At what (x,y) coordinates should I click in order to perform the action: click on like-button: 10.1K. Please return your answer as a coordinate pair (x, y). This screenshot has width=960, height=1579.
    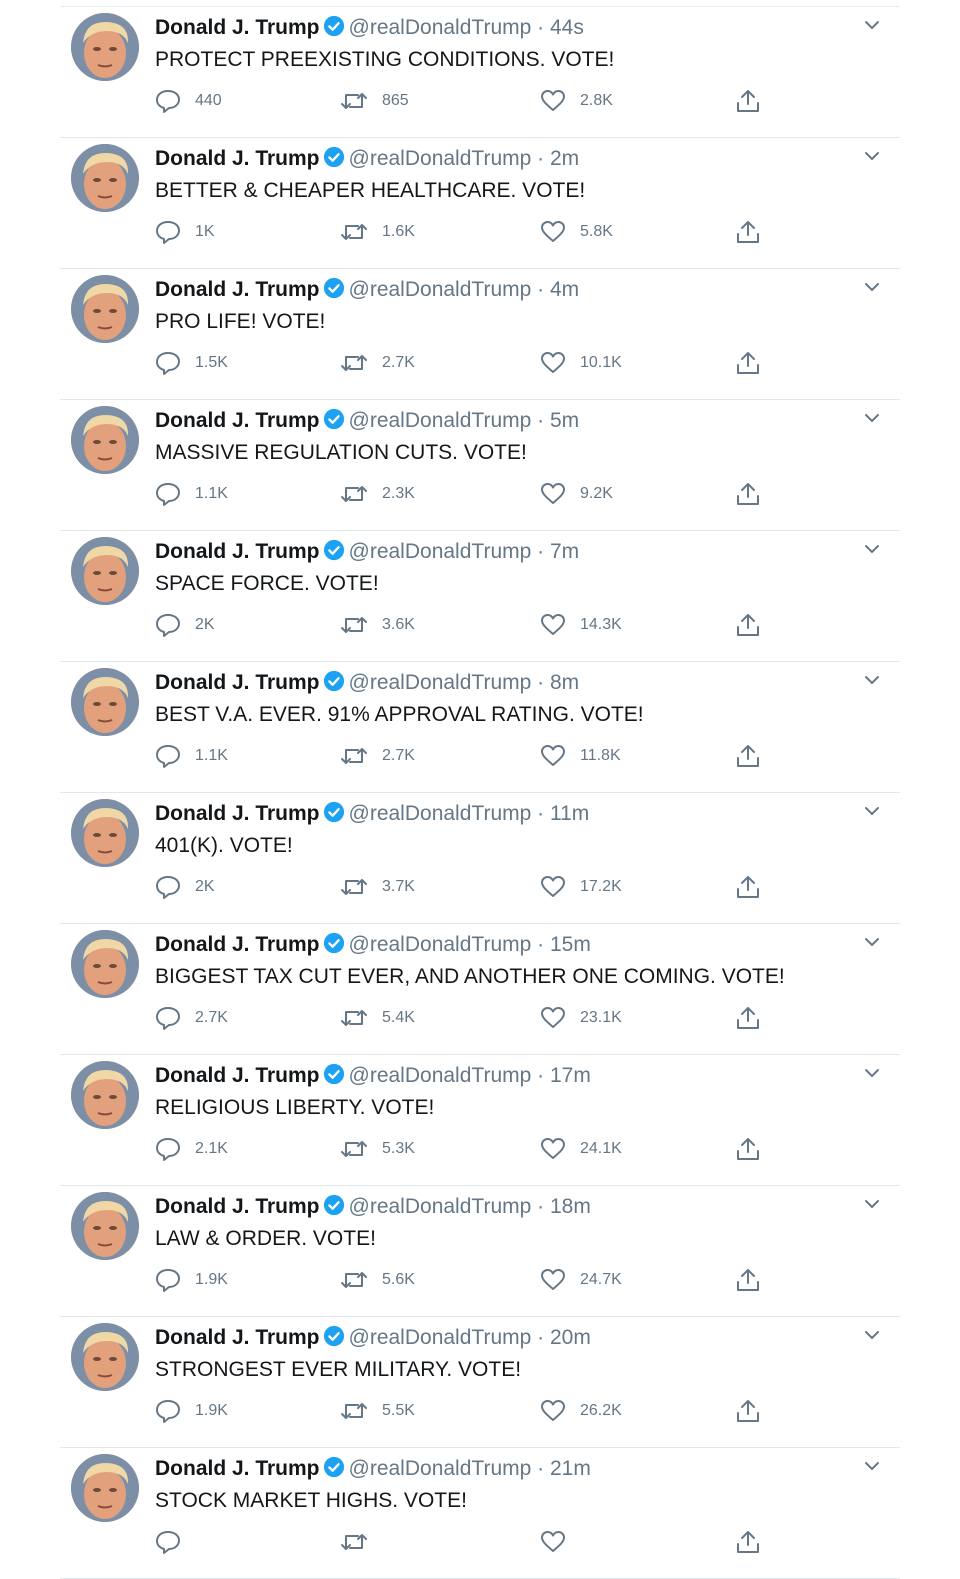
    Looking at the image, I should click on (581, 363).